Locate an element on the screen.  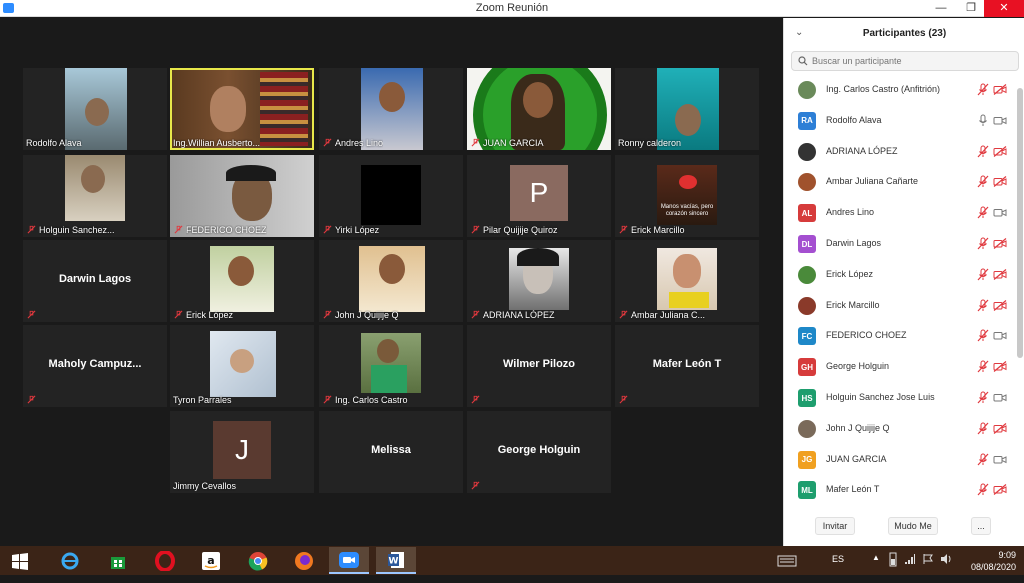
video-tile: P Pilar Quijije Quiroz is located at coordinates (539, 196).